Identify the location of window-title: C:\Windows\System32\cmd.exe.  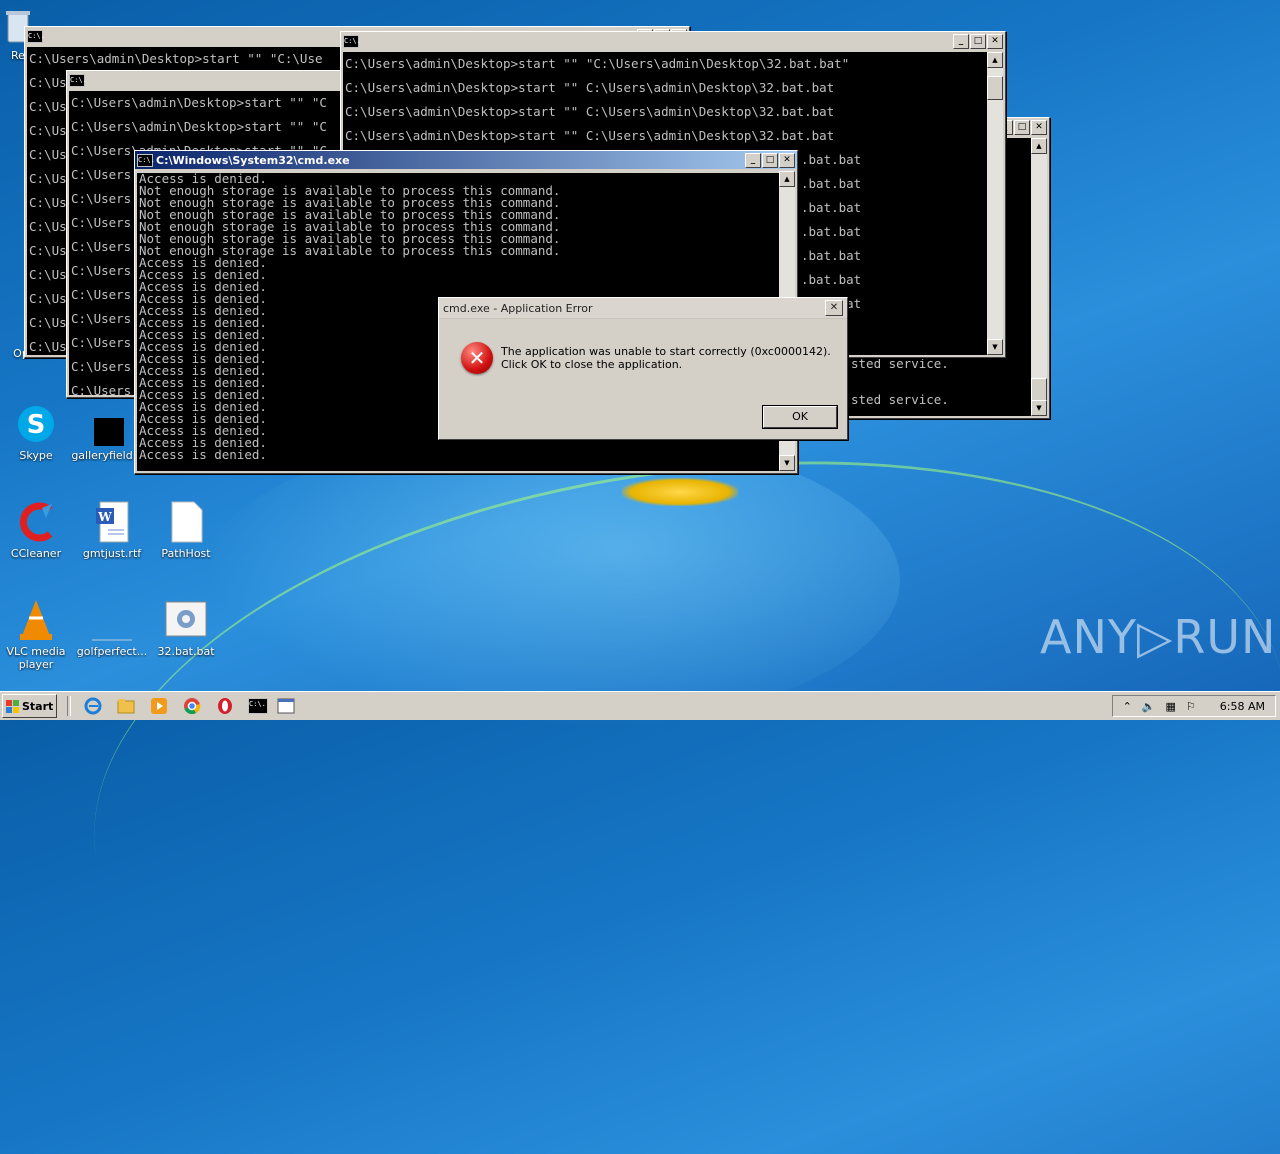
(253, 160).